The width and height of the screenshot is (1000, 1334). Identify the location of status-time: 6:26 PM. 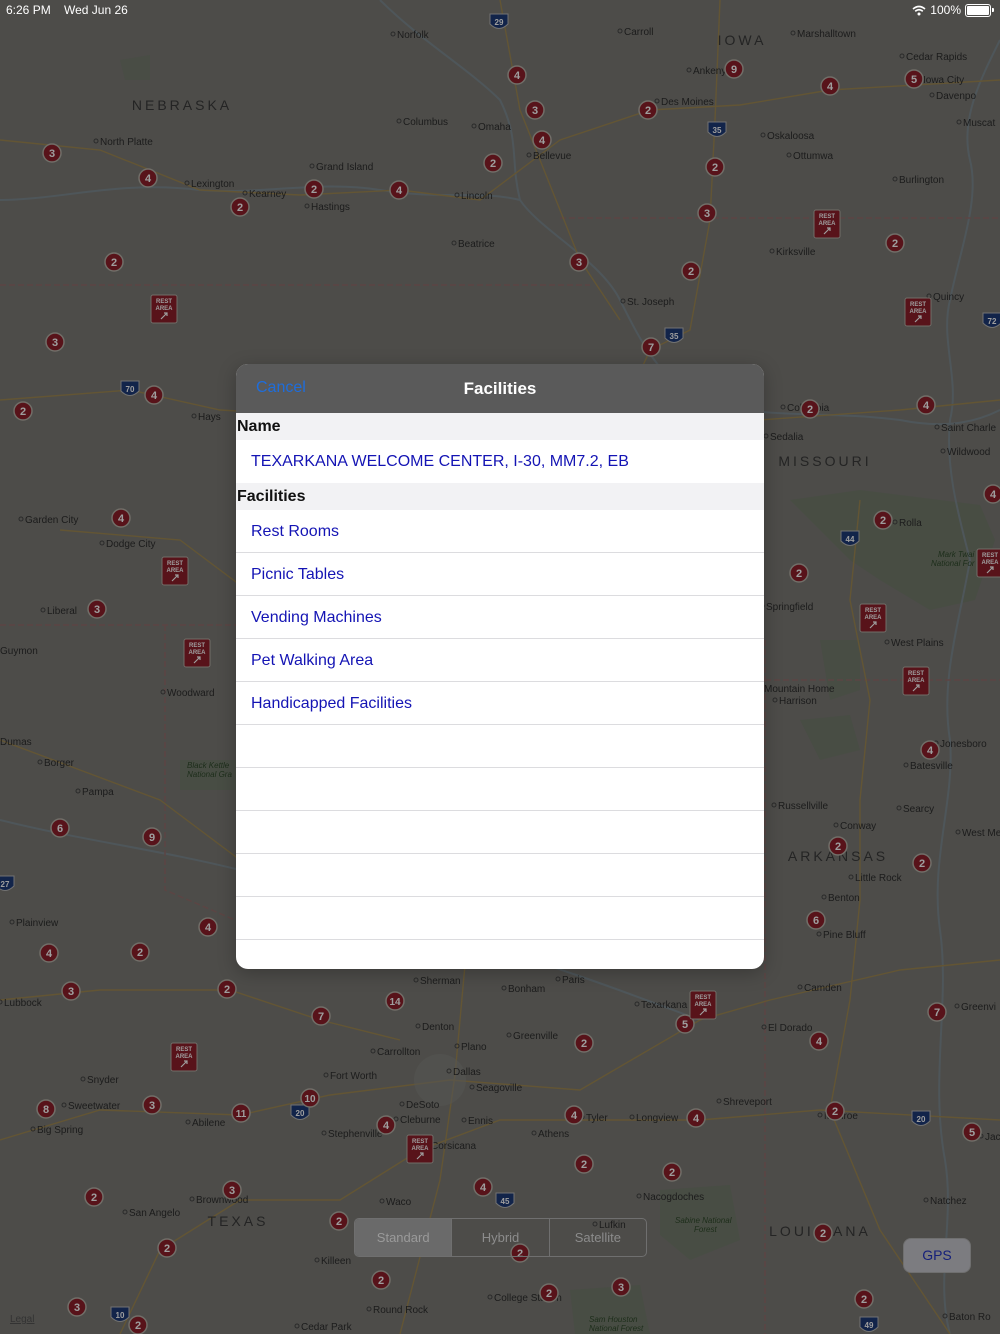
(28, 10).